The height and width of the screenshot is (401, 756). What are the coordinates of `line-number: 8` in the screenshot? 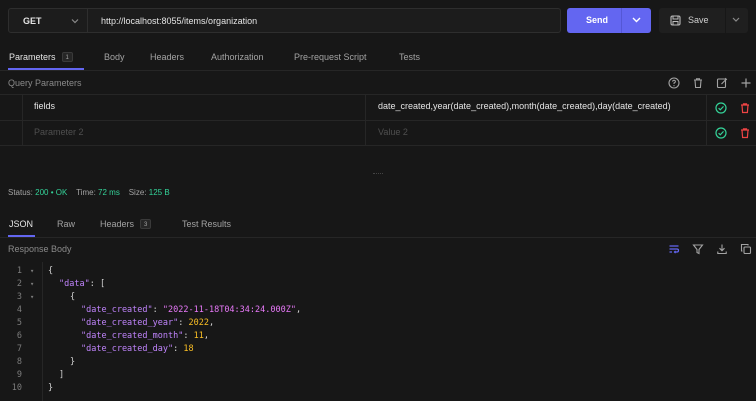 It's located at (19, 362).